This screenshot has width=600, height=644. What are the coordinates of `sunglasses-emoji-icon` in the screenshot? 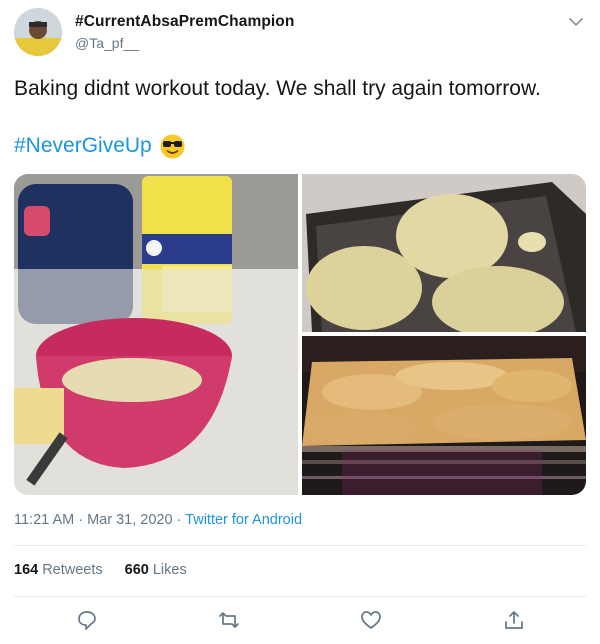 It's located at (172, 146).